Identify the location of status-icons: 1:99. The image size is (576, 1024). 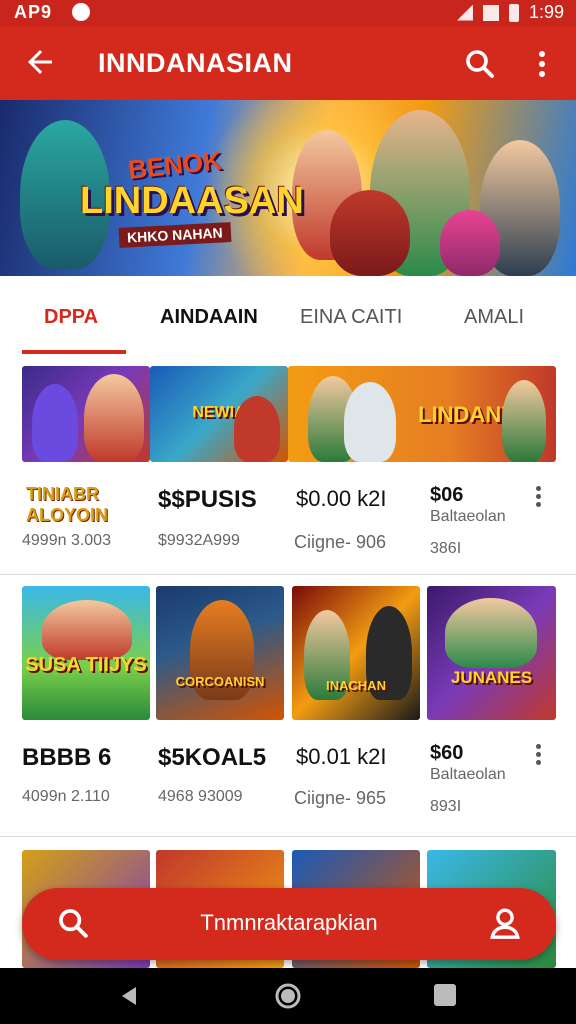
(510, 12).